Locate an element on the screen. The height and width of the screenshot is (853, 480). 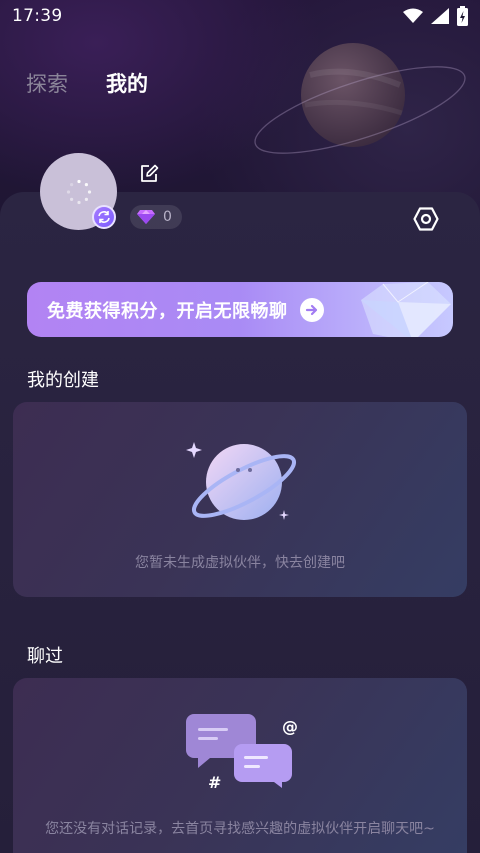
tab-mine-label: 我的 is located at coordinates (127, 84).